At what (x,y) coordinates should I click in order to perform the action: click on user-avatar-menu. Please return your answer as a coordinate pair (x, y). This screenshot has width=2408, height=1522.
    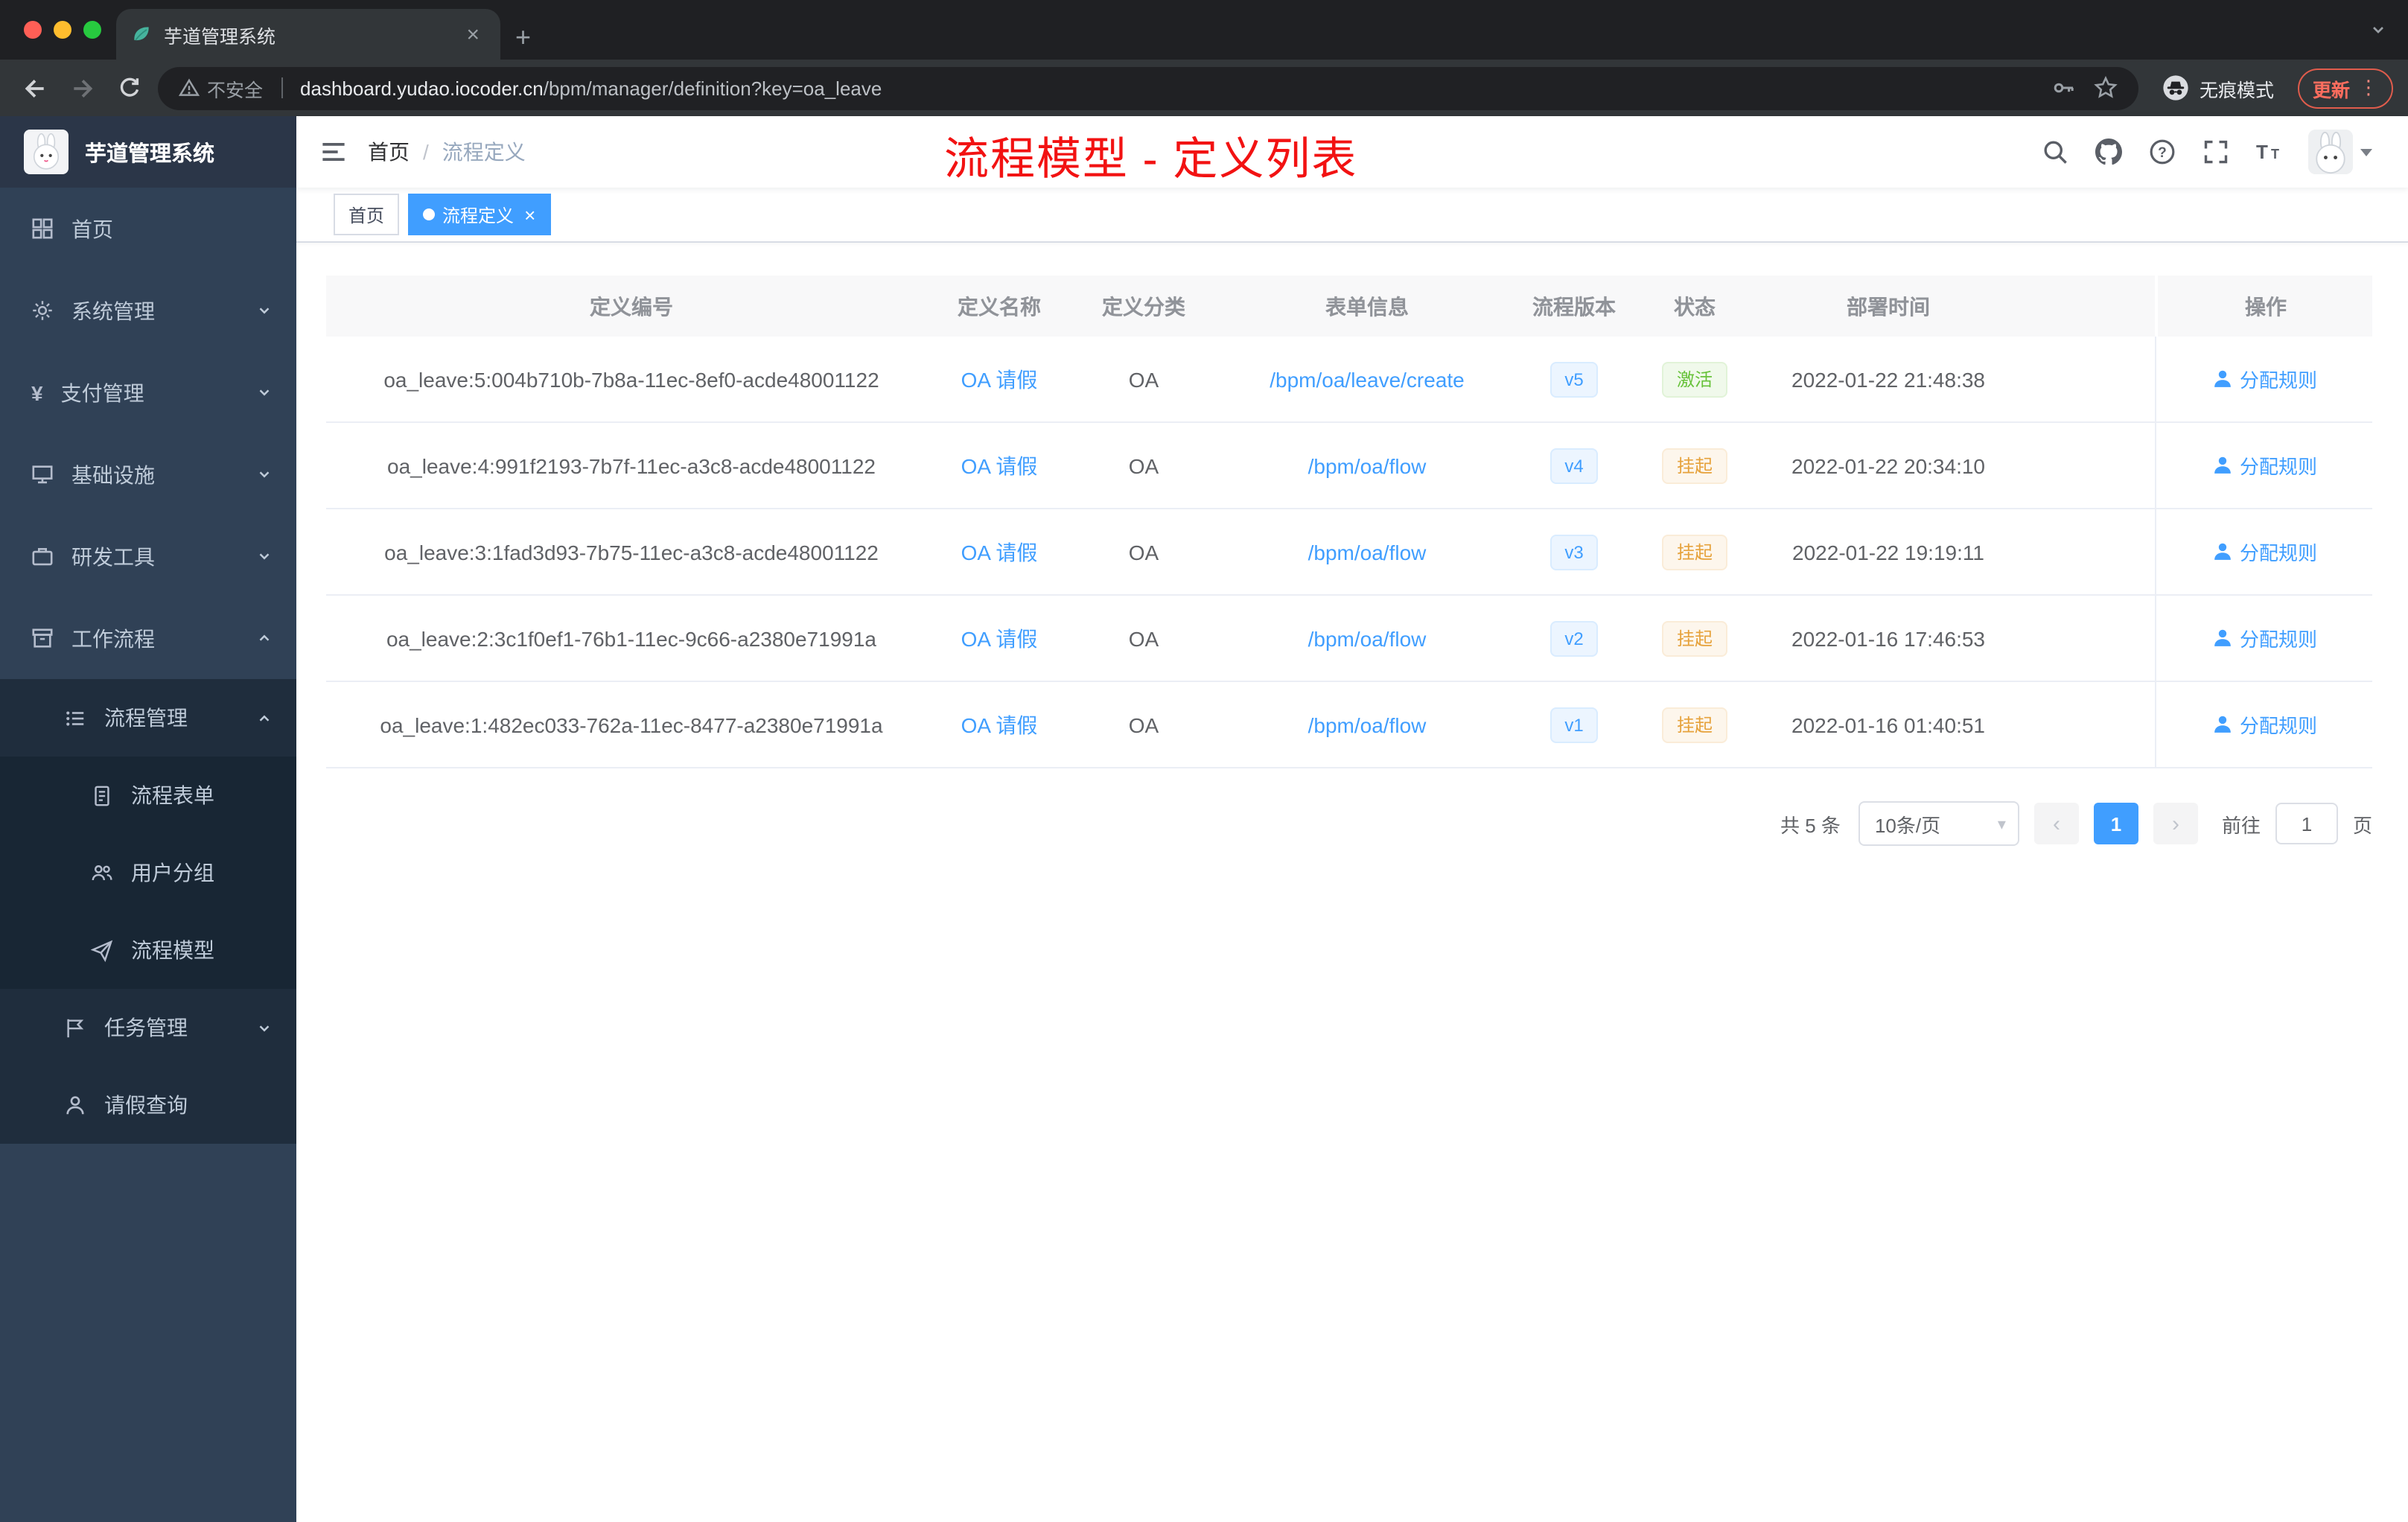
    Looking at the image, I should click on (2340, 152).